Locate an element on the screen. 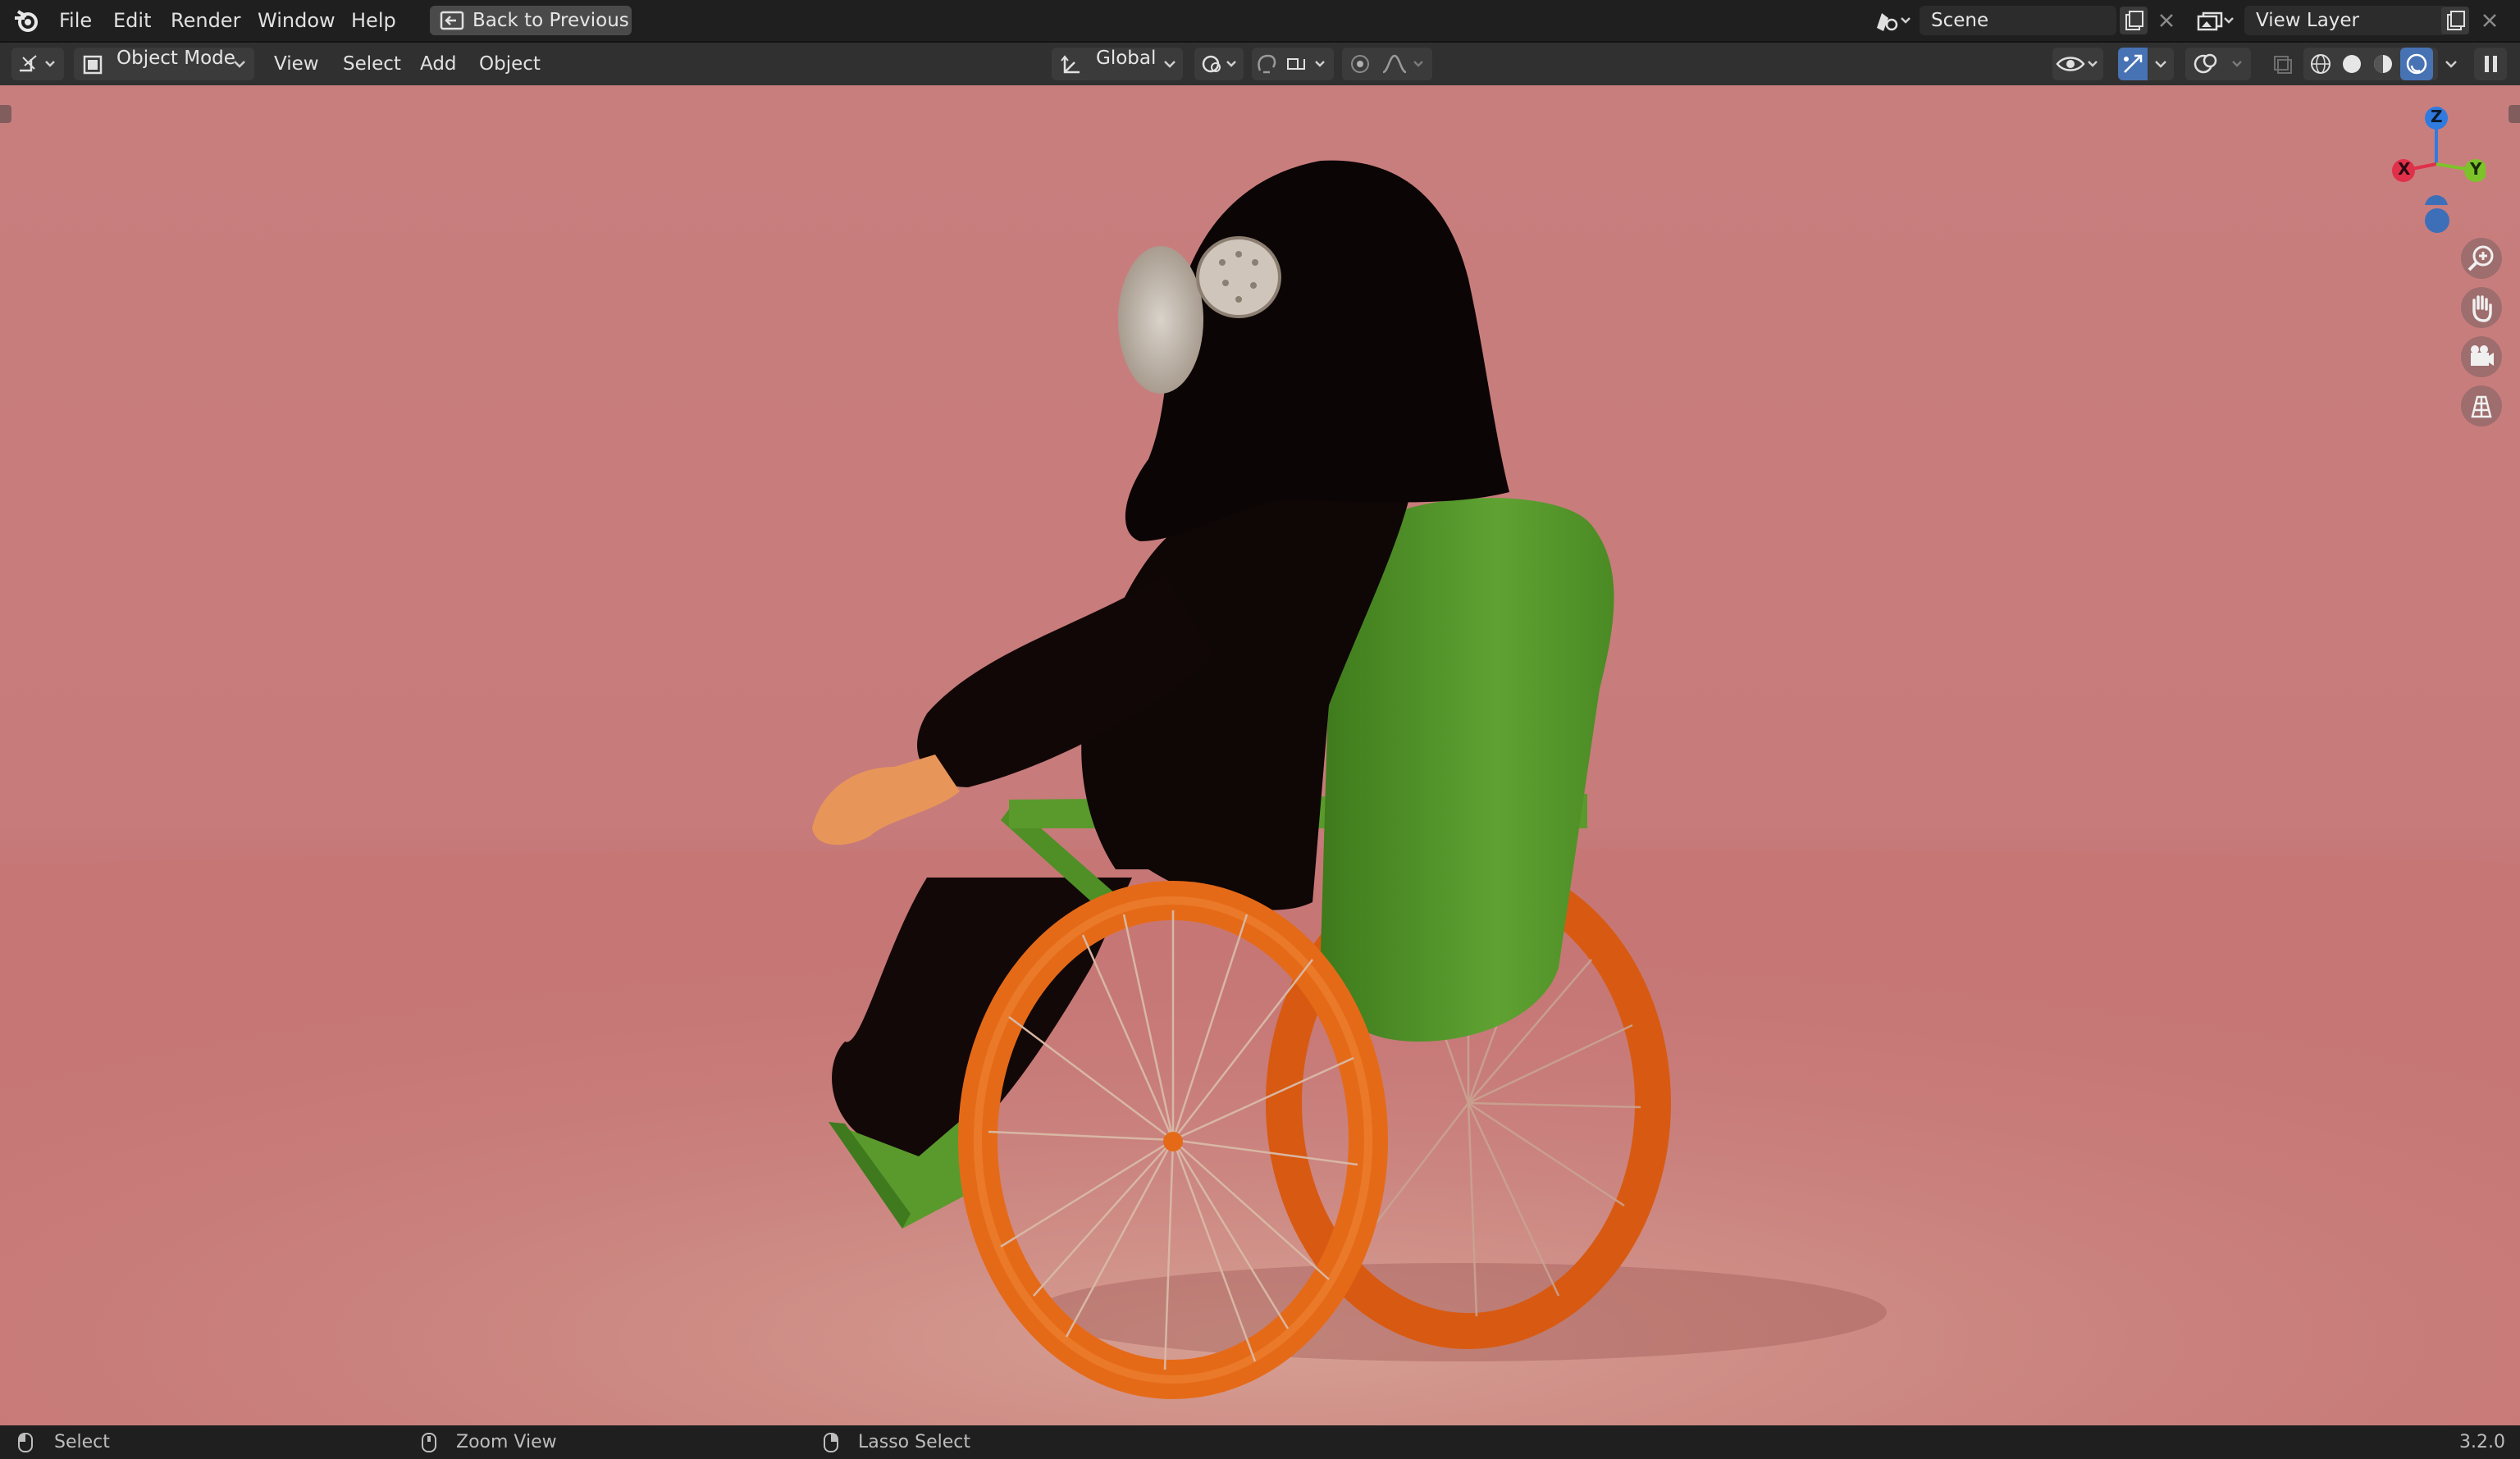 The image size is (2520, 1459). menu-window: Window is located at coordinates (296, 20).